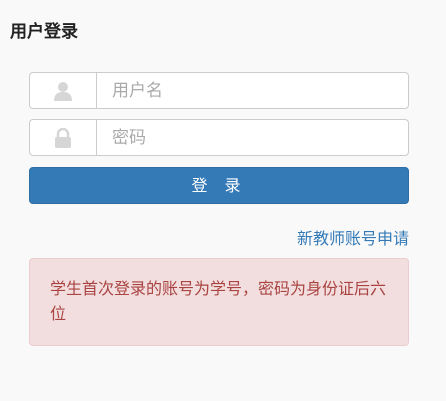  Describe the element at coordinates (252, 137) in the screenshot. I see `password-input` at that location.